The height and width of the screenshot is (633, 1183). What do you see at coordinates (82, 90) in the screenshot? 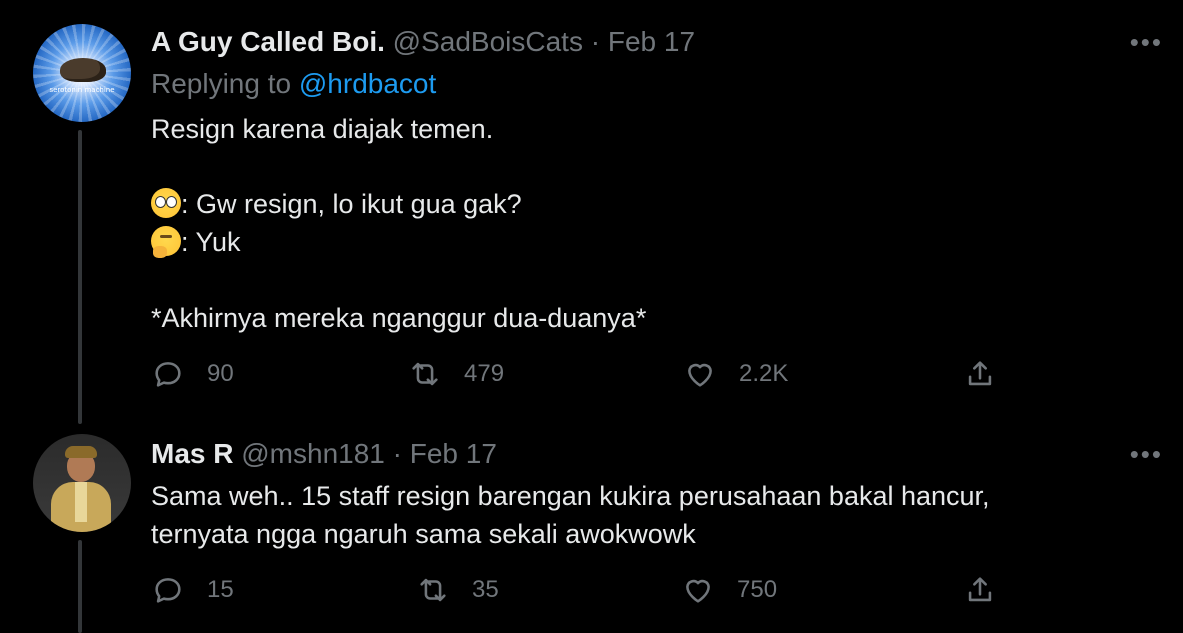
I see `avatar-caption: serotonin machine` at bounding box center [82, 90].